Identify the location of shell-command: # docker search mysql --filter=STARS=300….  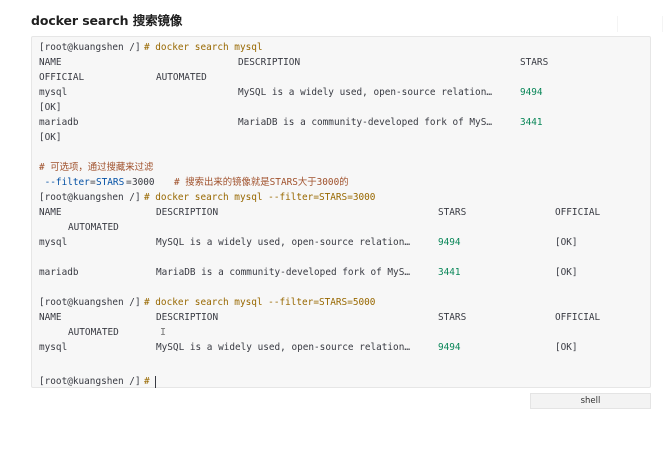
(260, 197).